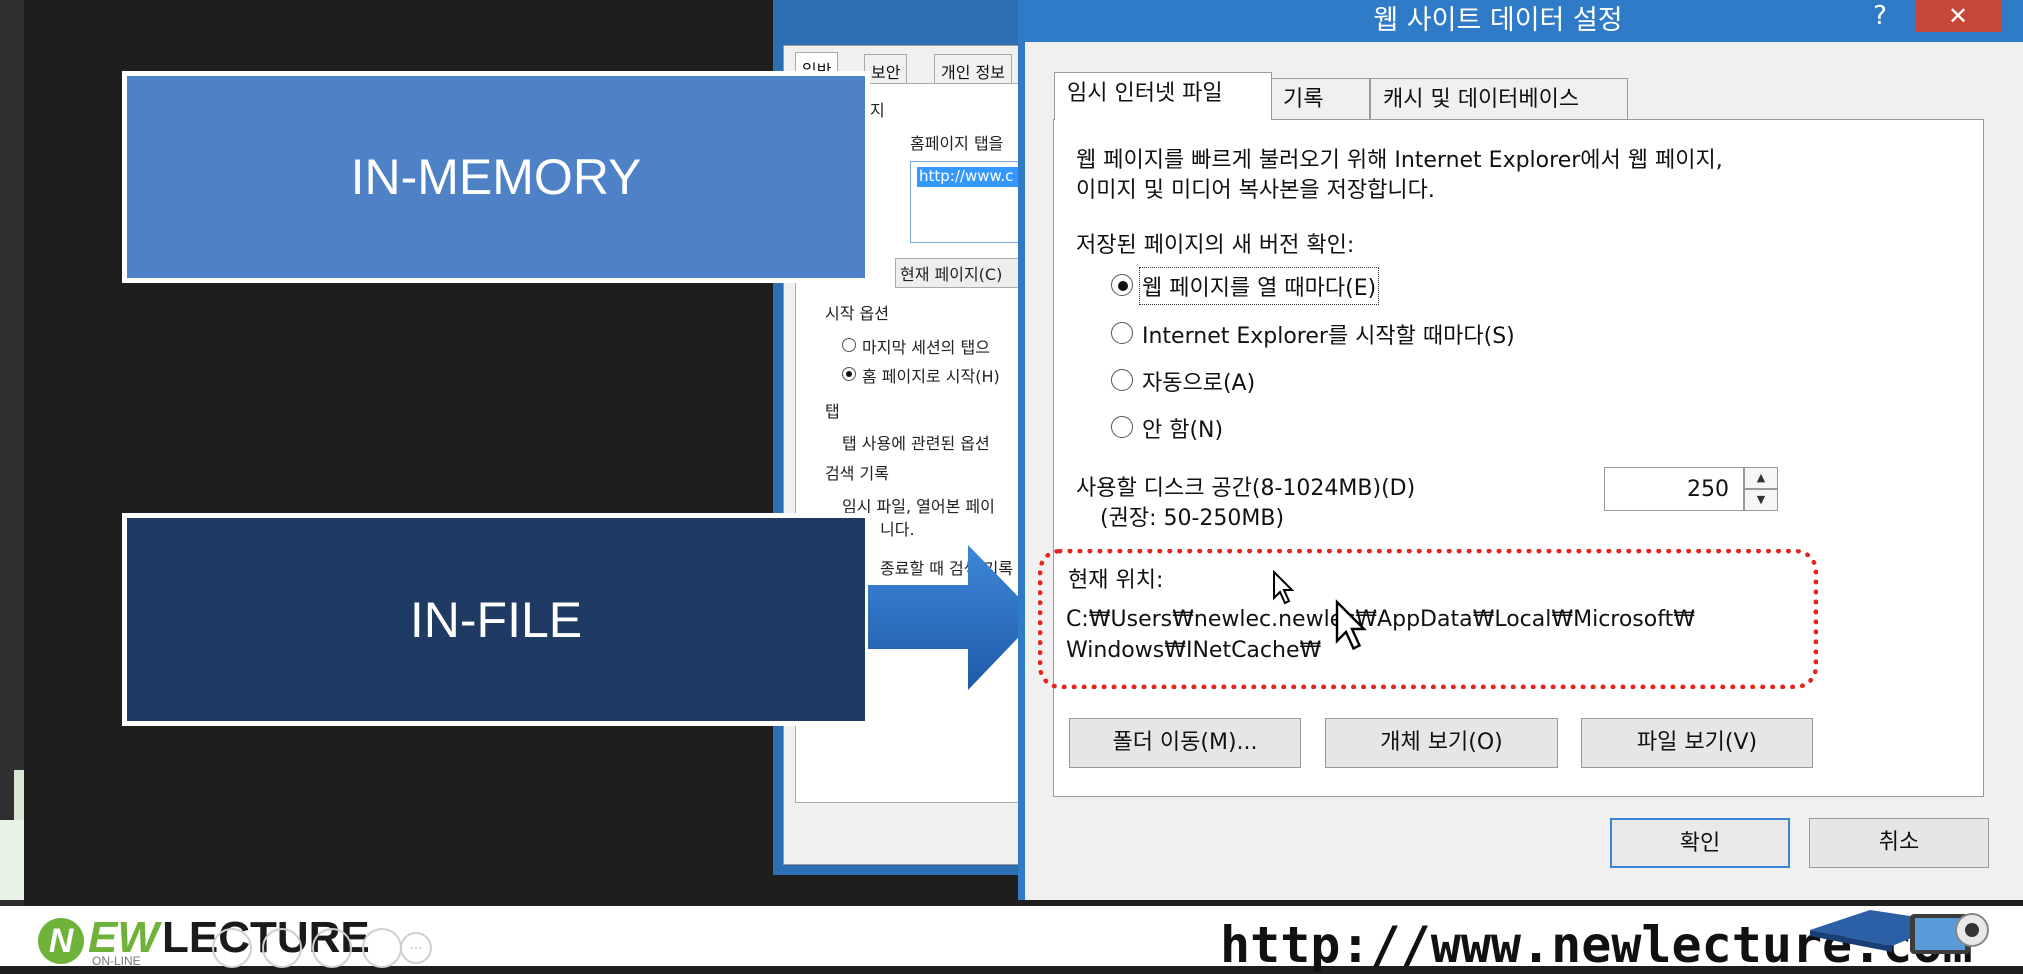 This screenshot has height=974, width=2023. I want to click on tab-temporary-internet-files: 임시 인터넷 파일, so click(1163, 96).